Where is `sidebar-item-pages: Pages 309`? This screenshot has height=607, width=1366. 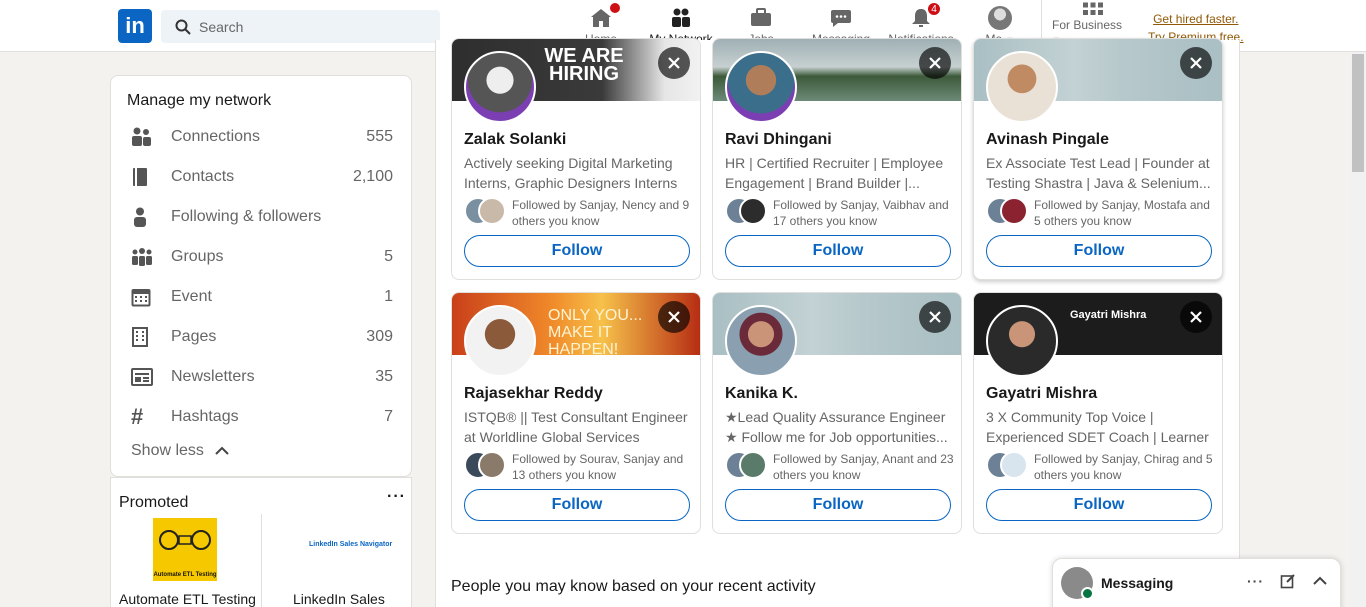 sidebar-item-pages: Pages 309 is located at coordinates (262, 337).